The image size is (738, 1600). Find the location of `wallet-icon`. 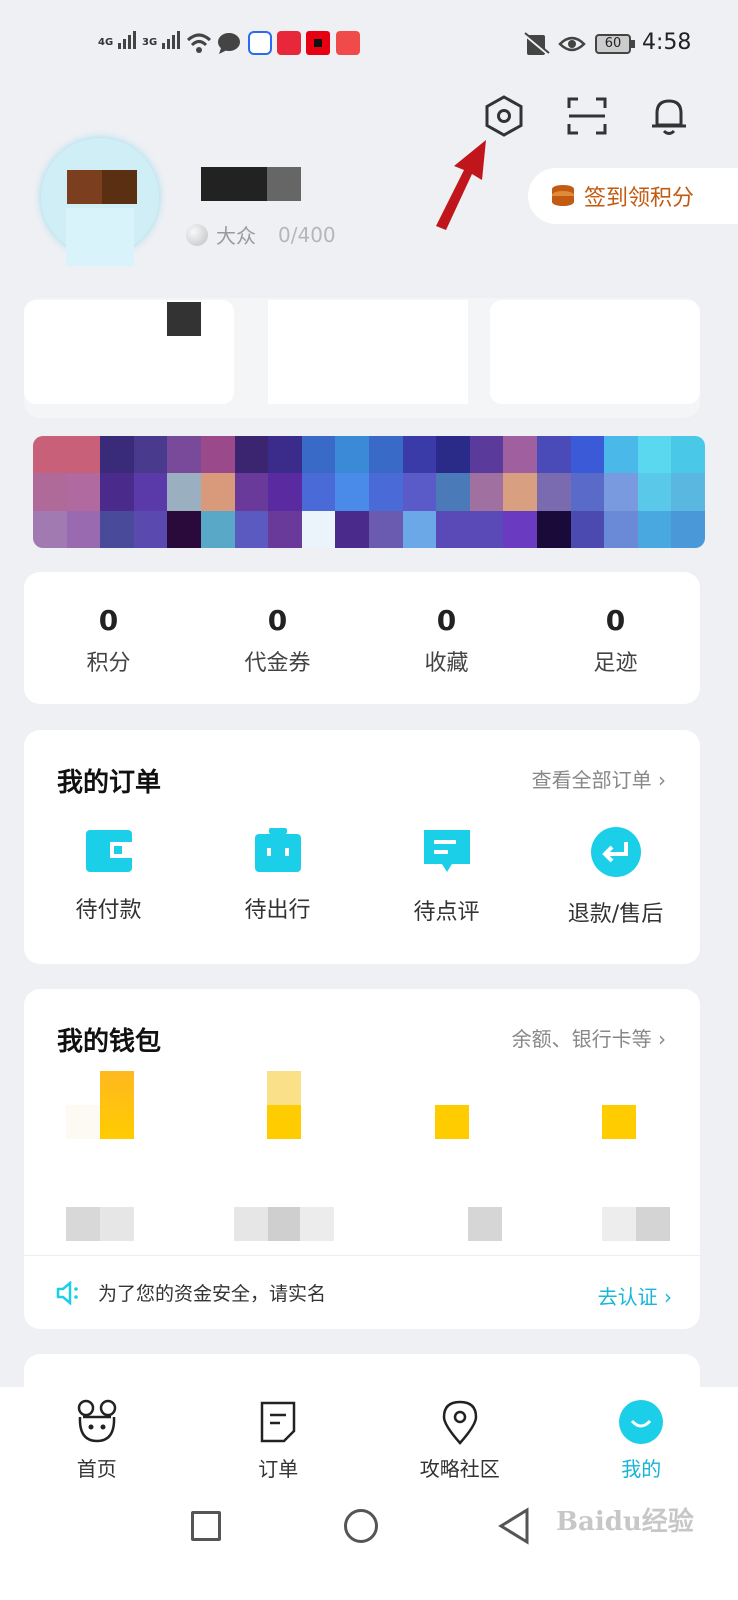

wallet-icon is located at coordinates (108, 851).